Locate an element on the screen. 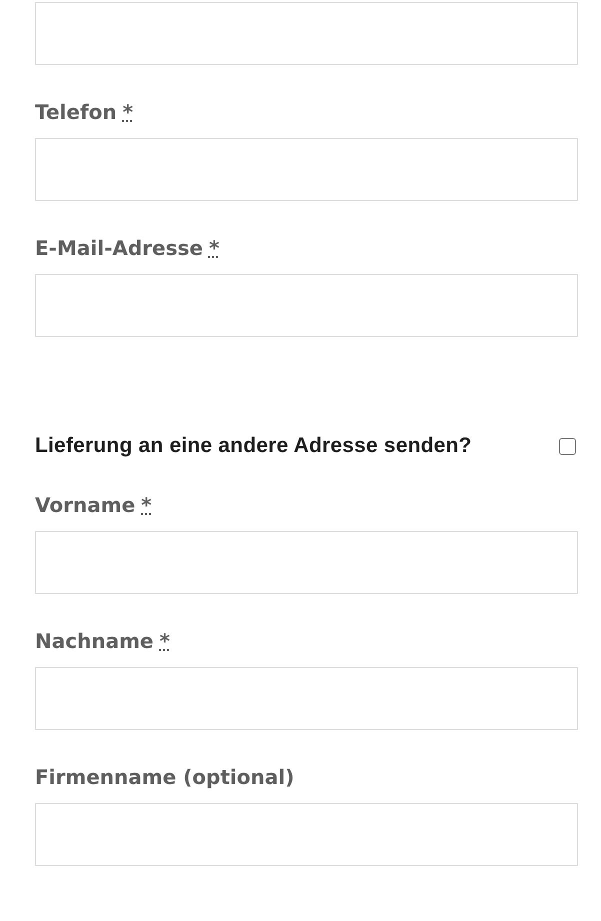 Image resolution: width=601 pixels, height=921 pixels. field-label: Telefon * is located at coordinates (306, 112).